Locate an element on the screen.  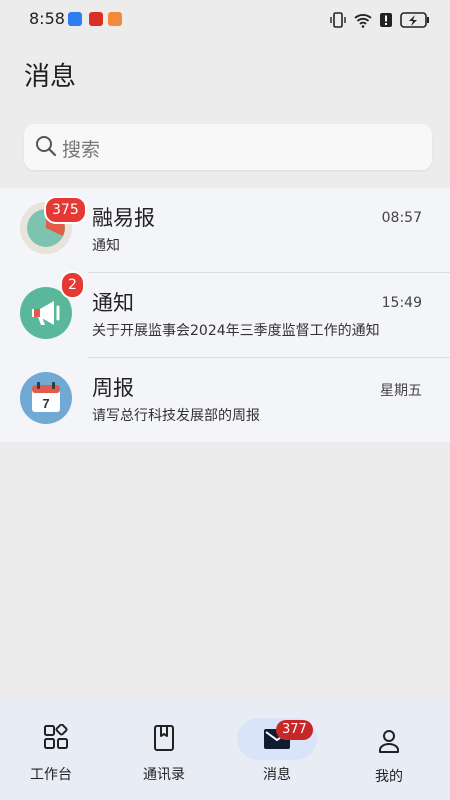
status-icons is located at coordinates (380, 20).